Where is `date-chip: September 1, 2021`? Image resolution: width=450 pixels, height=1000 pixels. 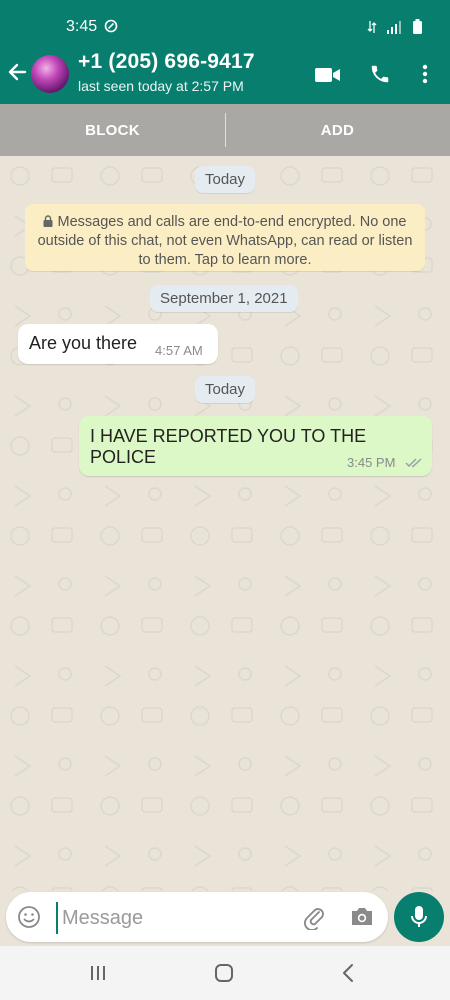
date-chip: September 1, 2021 is located at coordinates (224, 298).